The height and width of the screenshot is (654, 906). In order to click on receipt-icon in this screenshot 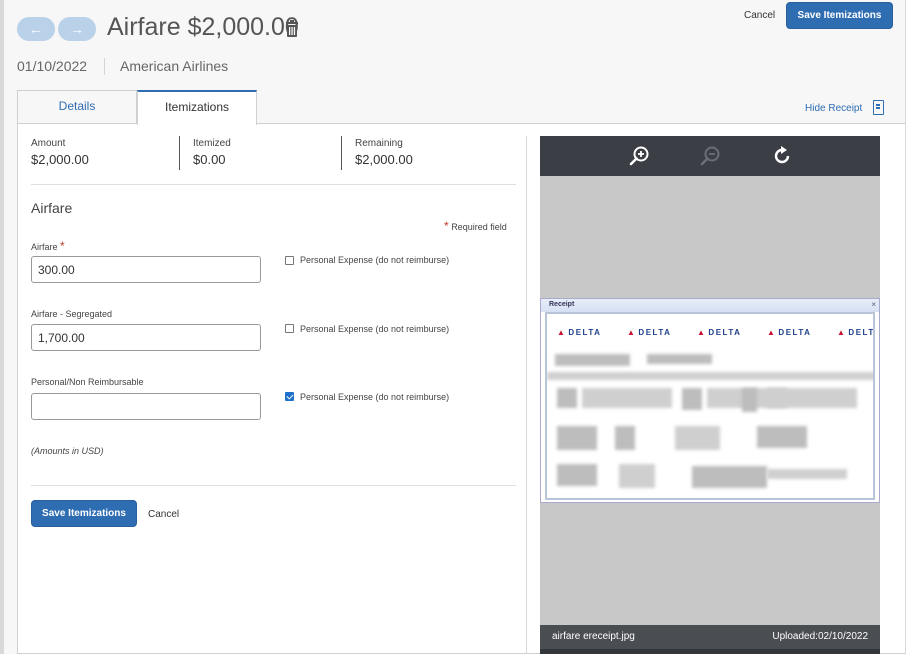, I will do `click(878, 107)`.